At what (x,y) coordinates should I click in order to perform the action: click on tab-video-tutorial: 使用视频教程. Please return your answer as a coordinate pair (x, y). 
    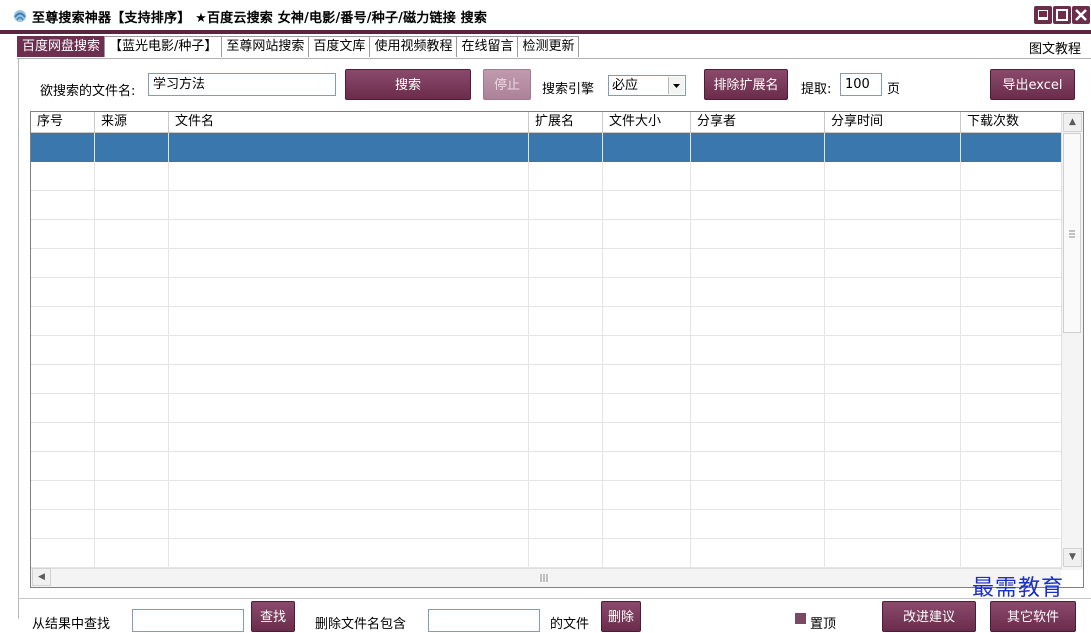
    Looking at the image, I should click on (413, 46).